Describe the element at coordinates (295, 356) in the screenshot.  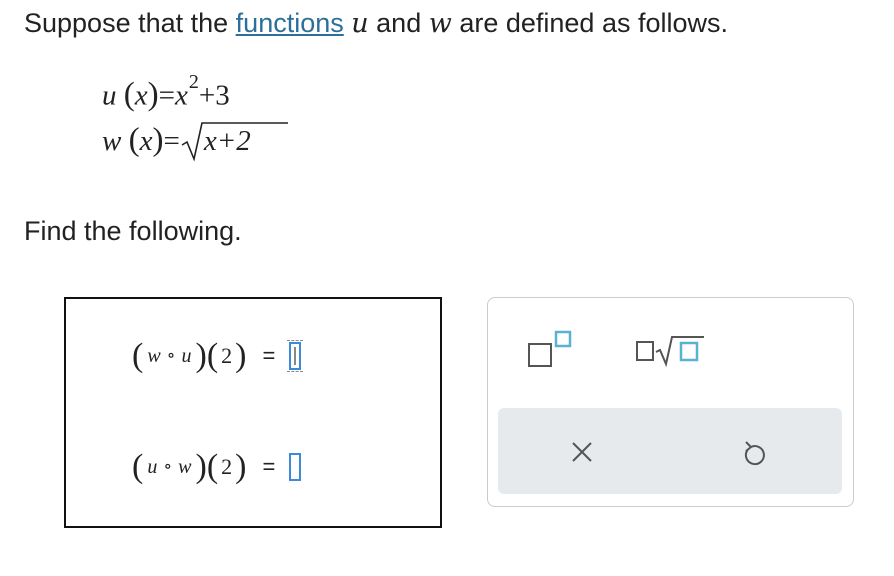
I see `answer-input-w-of-u` at that location.